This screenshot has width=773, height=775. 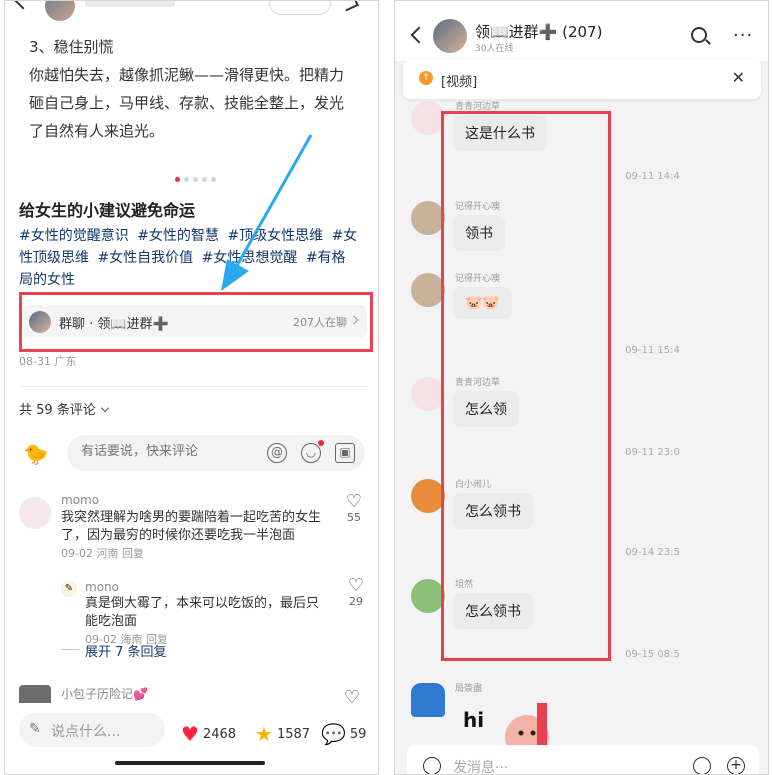 What do you see at coordinates (219, 734) in the screenshot?
I see `like-count: 2468` at bounding box center [219, 734].